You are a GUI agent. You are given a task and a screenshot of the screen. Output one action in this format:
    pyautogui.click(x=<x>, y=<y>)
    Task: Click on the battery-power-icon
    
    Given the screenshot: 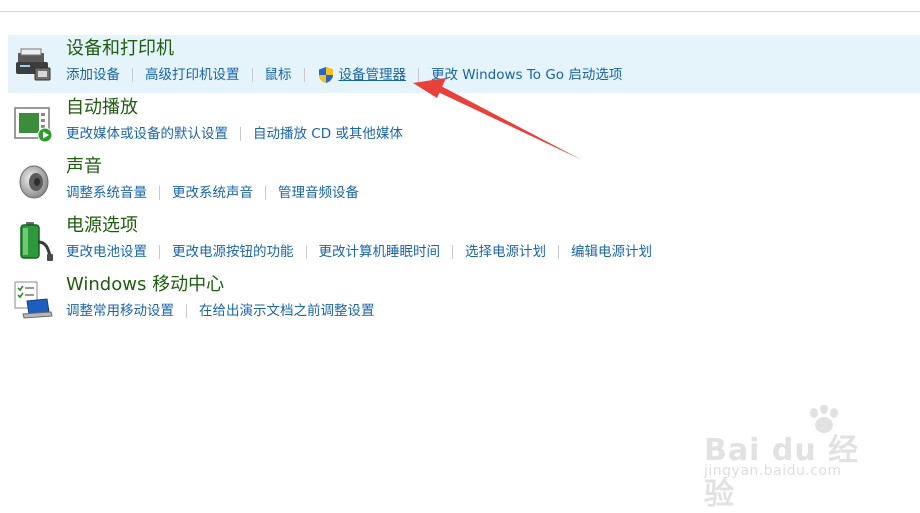 What is the action you would take?
    pyautogui.click(x=36, y=241)
    